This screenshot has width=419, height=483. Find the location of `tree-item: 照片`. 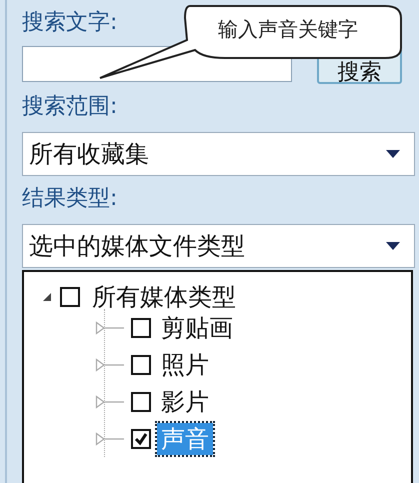

tree-item: 照片 is located at coordinates (185, 364).